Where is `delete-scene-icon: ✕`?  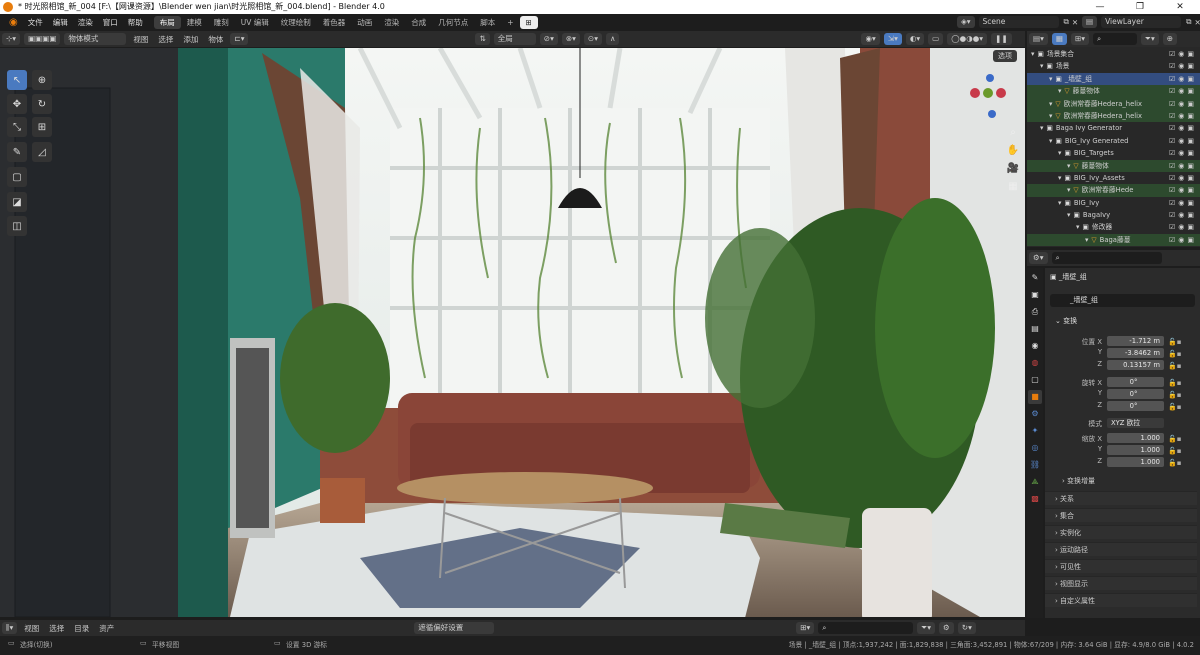 delete-scene-icon: ✕ is located at coordinates (1075, 22).